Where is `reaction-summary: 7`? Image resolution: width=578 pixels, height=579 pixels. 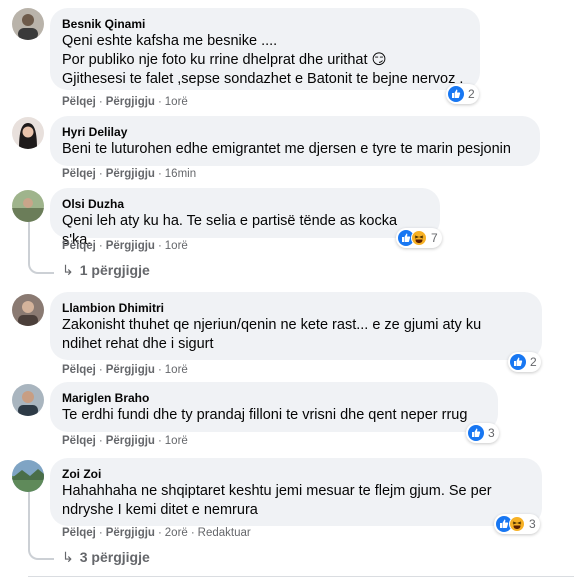 reaction-summary: 7 is located at coordinates (419, 238).